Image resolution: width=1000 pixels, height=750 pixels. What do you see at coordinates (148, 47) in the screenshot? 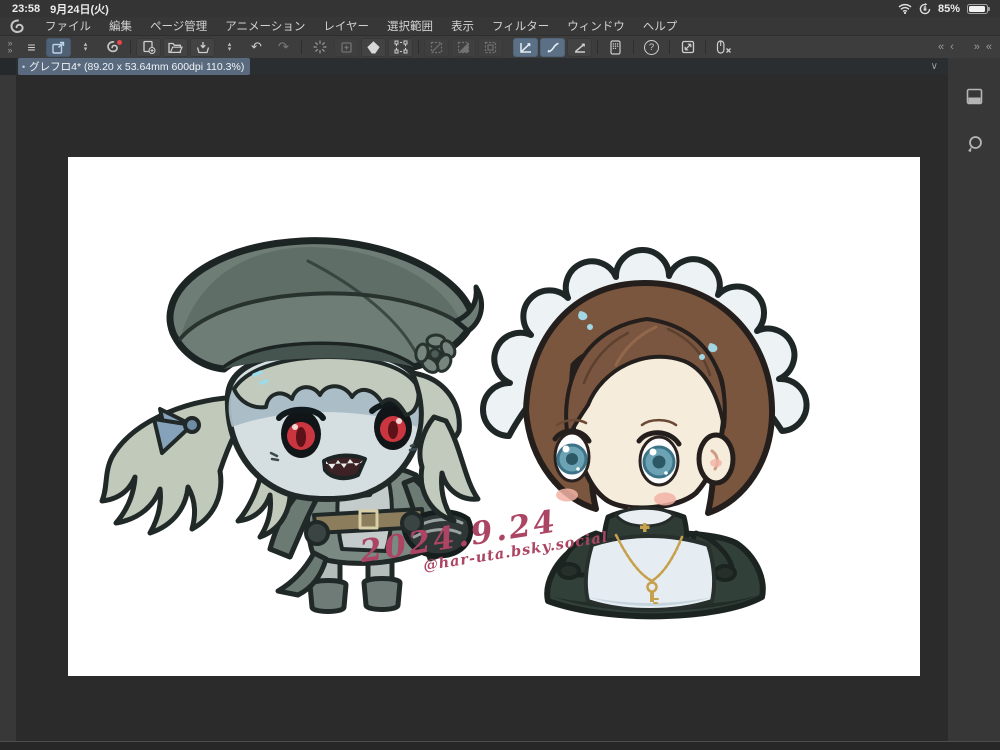
I see `new-canvas-button` at bounding box center [148, 47].